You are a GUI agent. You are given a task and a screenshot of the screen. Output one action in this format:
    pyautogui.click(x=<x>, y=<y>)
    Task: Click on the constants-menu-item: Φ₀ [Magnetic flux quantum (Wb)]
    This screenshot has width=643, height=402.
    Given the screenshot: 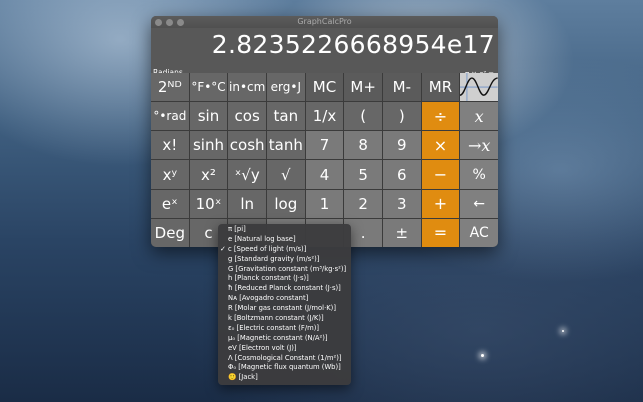 What is the action you would take?
    pyautogui.click(x=284, y=368)
    